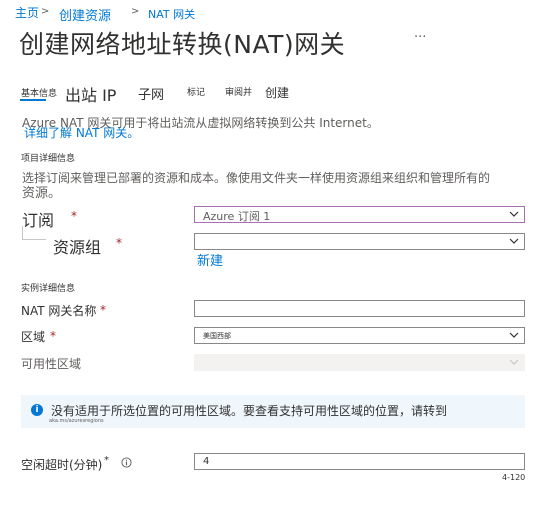  I want to click on subscription-value: Azure 订阅 1, so click(237, 216).